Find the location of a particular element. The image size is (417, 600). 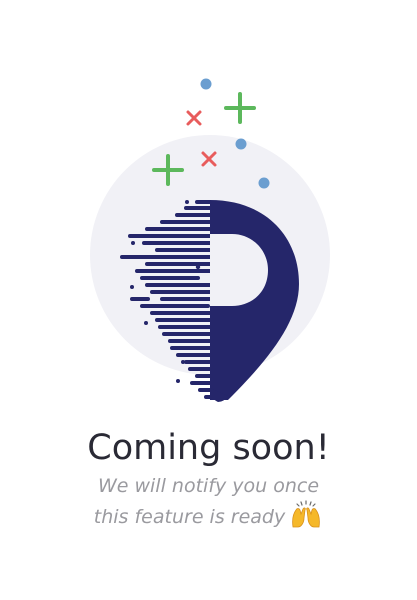

subtitle-line-2-text: this feature is ready is located at coordinates (189, 517).